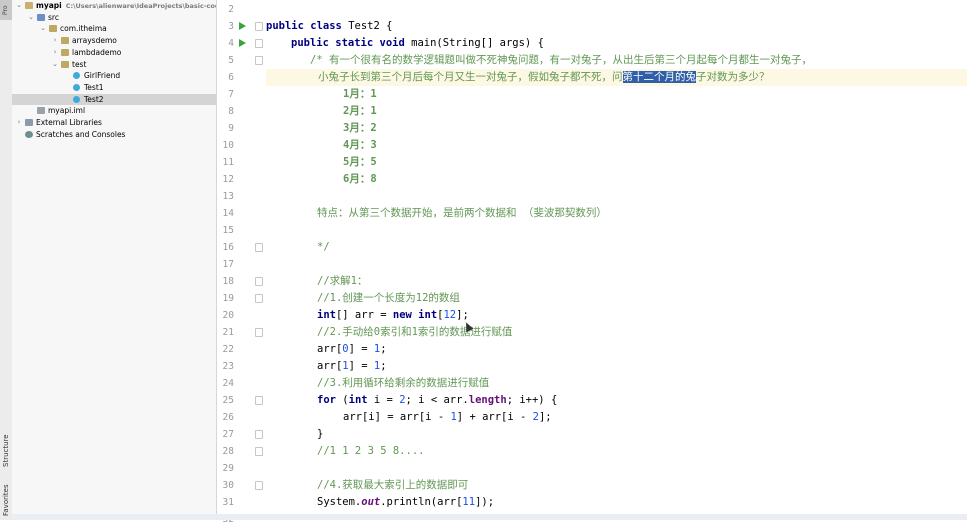  Describe the element at coordinates (352, 349) in the screenshot. I see `code-line-22: arr[0] = 1;` at that location.